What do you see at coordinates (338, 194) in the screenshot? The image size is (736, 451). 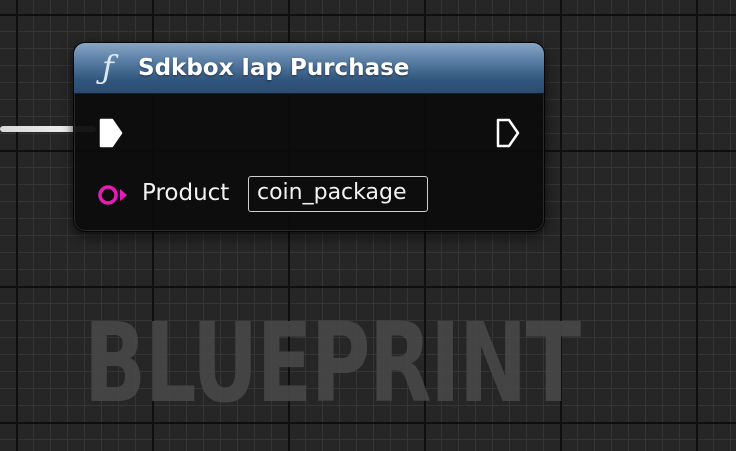 I see `product-value-input: coin_package` at bounding box center [338, 194].